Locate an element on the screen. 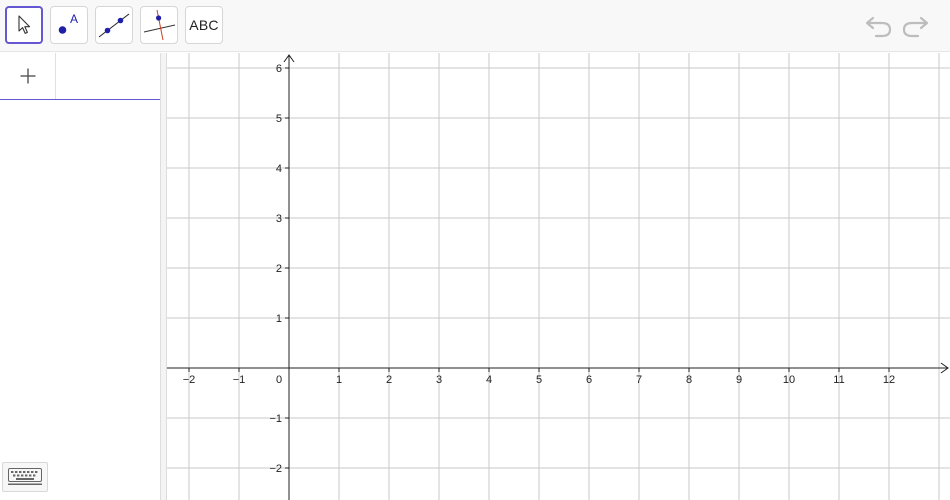  plus-icon is located at coordinates (27, 76).